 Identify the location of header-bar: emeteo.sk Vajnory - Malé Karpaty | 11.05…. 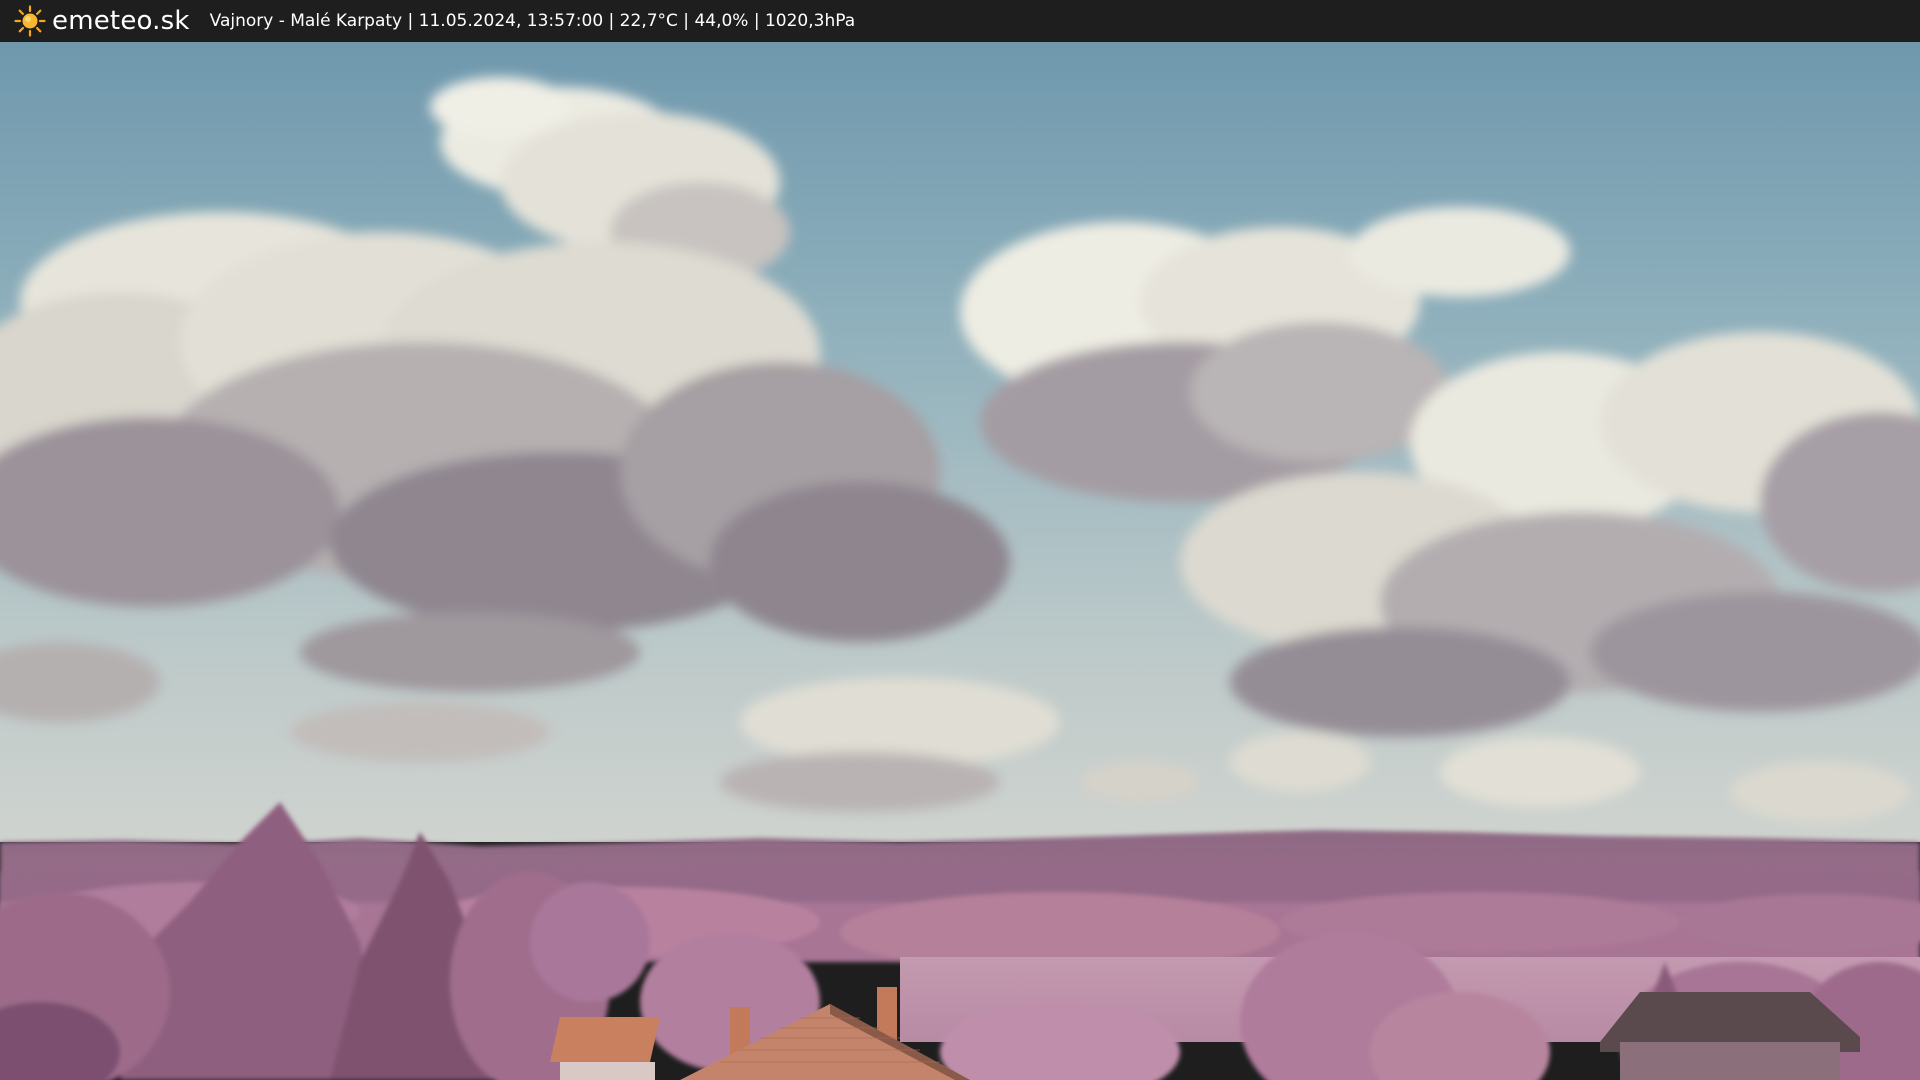
(960, 21).